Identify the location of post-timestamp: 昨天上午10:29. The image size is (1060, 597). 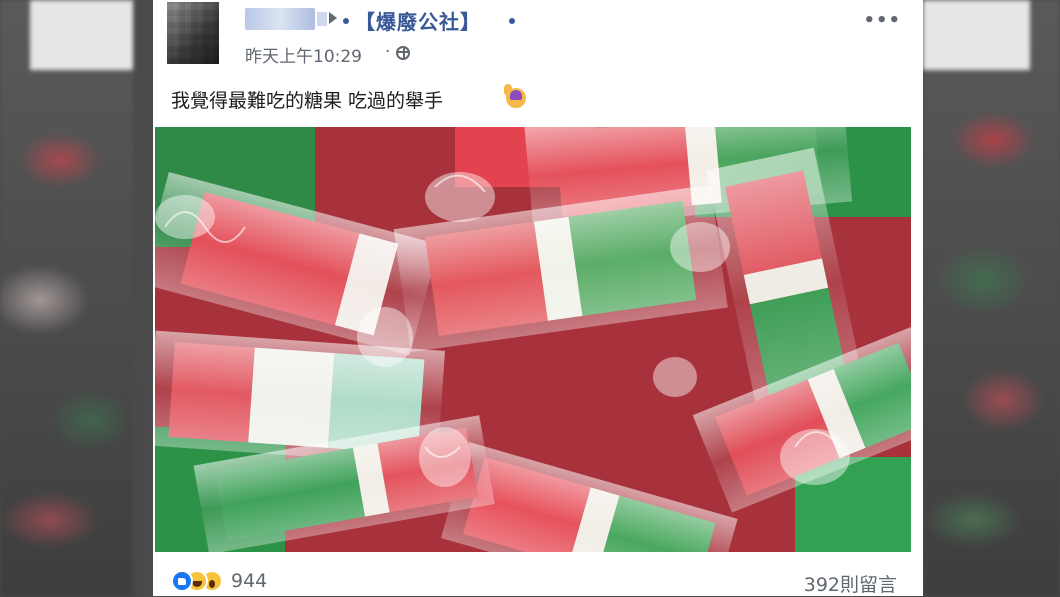
(303, 54).